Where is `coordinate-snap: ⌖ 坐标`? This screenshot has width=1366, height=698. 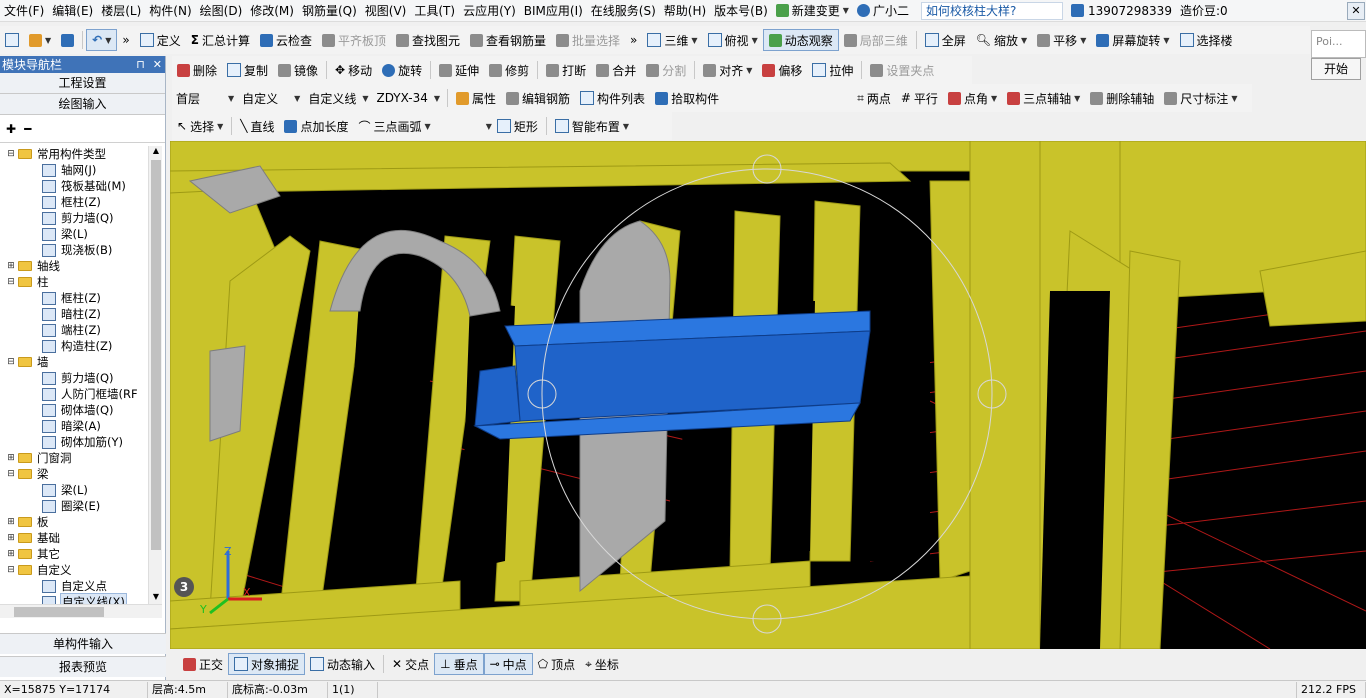
coordinate-snap: ⌖ 坐标 is located at coordinates (602, 664).